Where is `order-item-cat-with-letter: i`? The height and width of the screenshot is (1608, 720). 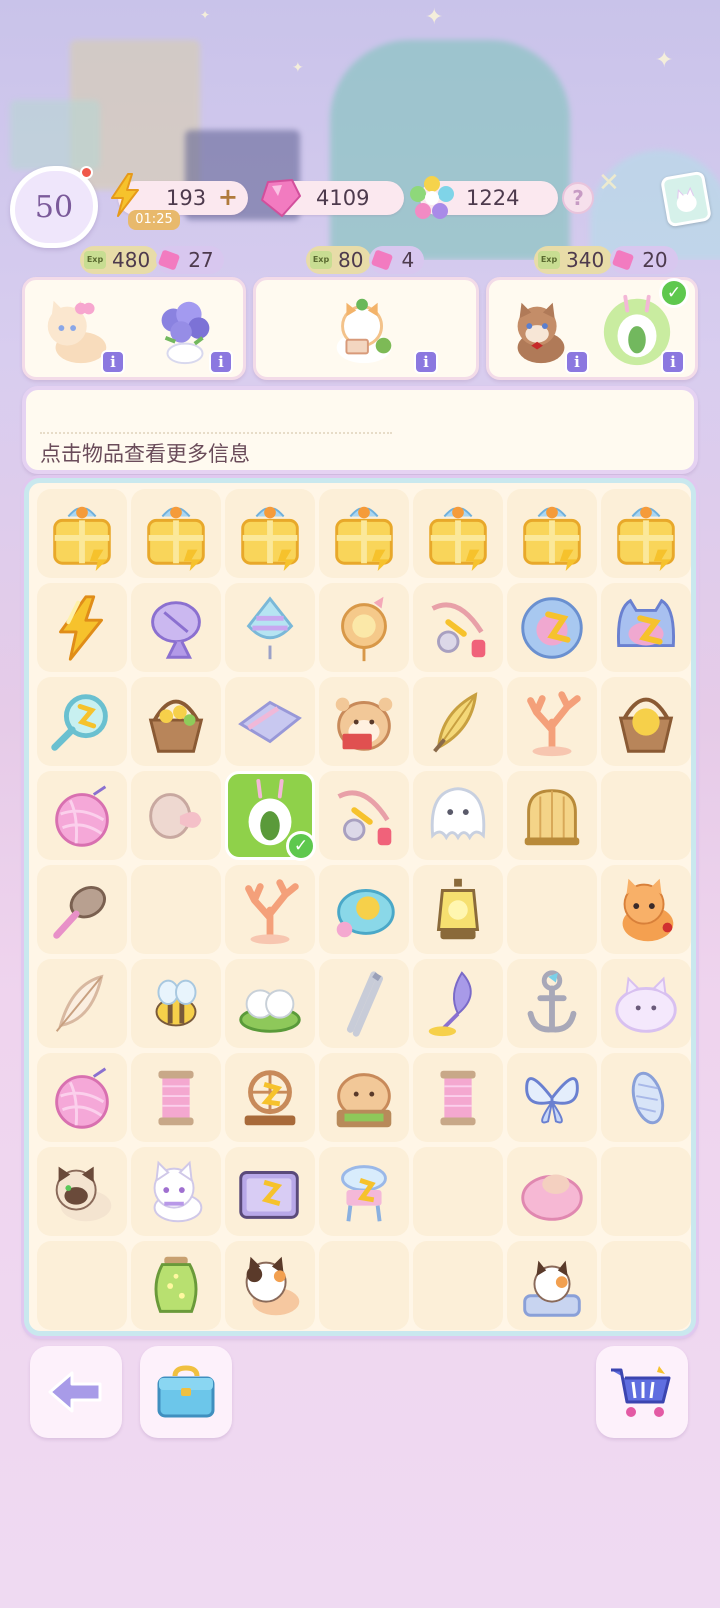
order-item-cat-with-letter: i is located at coordinates (381, 332).